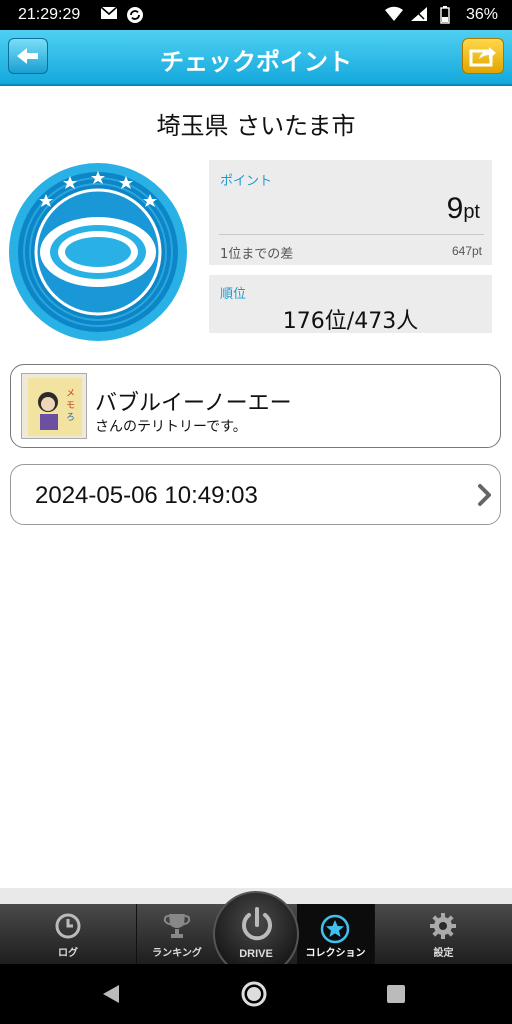 This screenshot has width=512, height=1024. I want to click on checkin-date-row: 2024-05-06 10:49:03, so click(255, 494).